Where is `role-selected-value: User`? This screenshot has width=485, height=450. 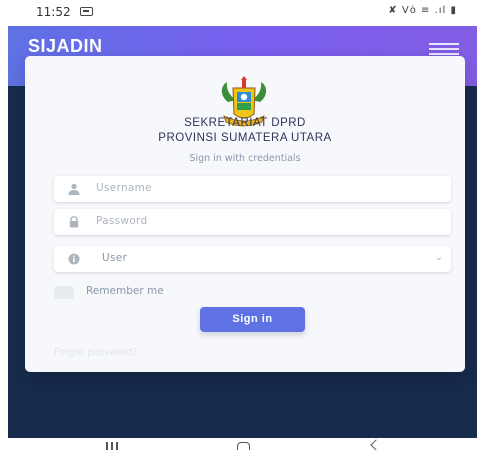 role-selected-value: User is located at coordinates (115, 258).